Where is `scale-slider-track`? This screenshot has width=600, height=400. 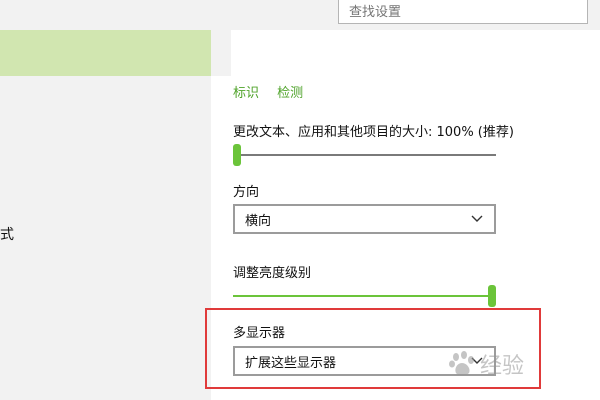 scale-slider-track is located at coordinates (364, 155).